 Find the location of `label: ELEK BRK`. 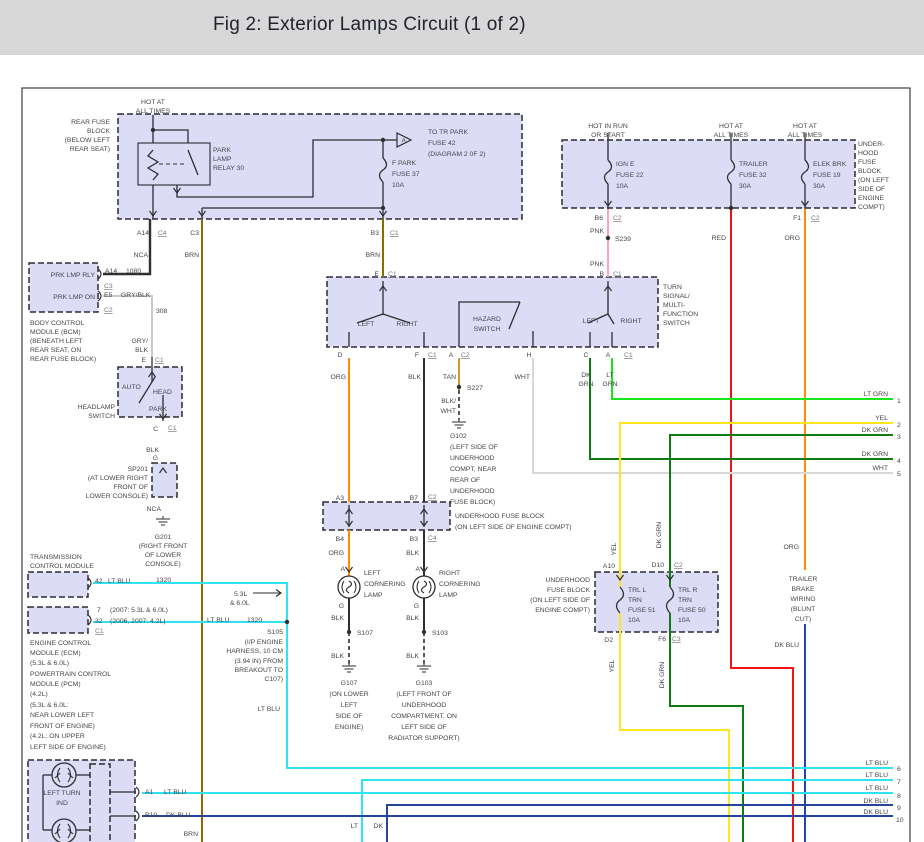

label: ELEK BRK is located at coordinates (830, 164).